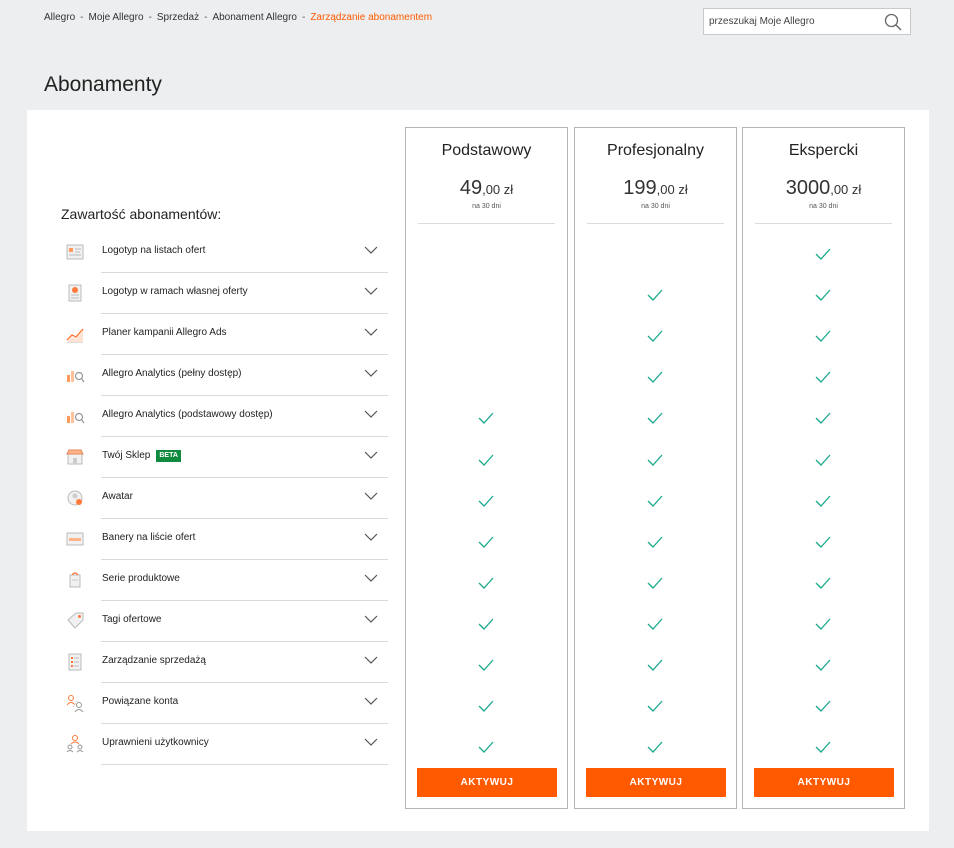 The height and width of the screenshot is (848, 954). I want to click on analytics-icon, so click(76, 377).